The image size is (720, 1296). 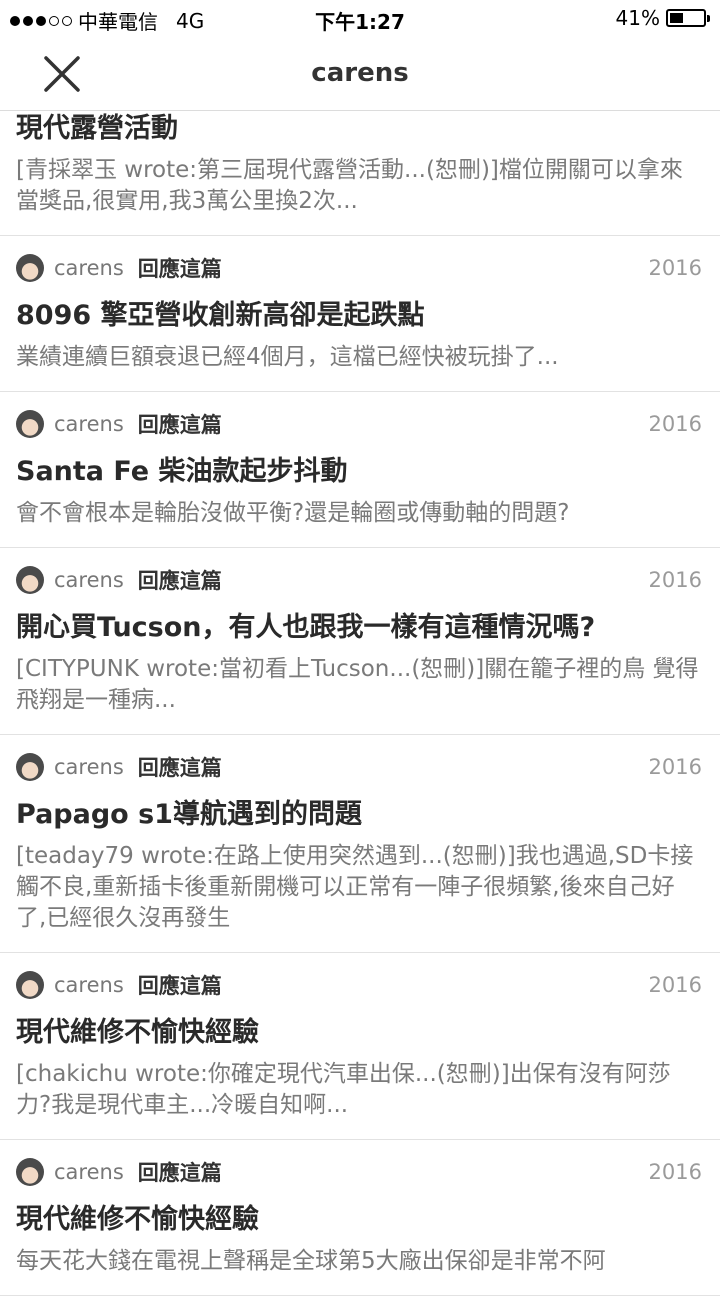 I want to click on battery-level, so click(x=676, y=18).